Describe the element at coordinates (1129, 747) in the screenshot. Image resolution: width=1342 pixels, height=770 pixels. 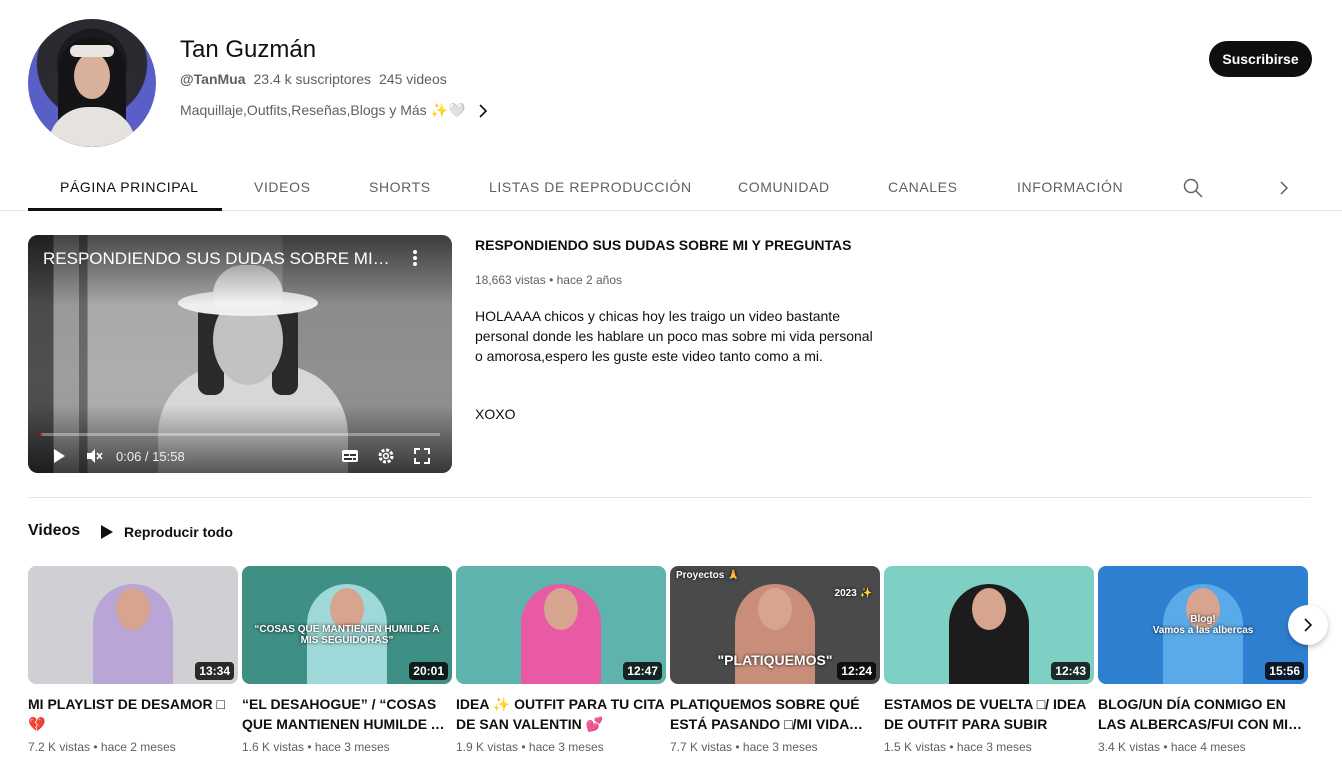
I see `video-views: 3.4 K vistas` at that location.